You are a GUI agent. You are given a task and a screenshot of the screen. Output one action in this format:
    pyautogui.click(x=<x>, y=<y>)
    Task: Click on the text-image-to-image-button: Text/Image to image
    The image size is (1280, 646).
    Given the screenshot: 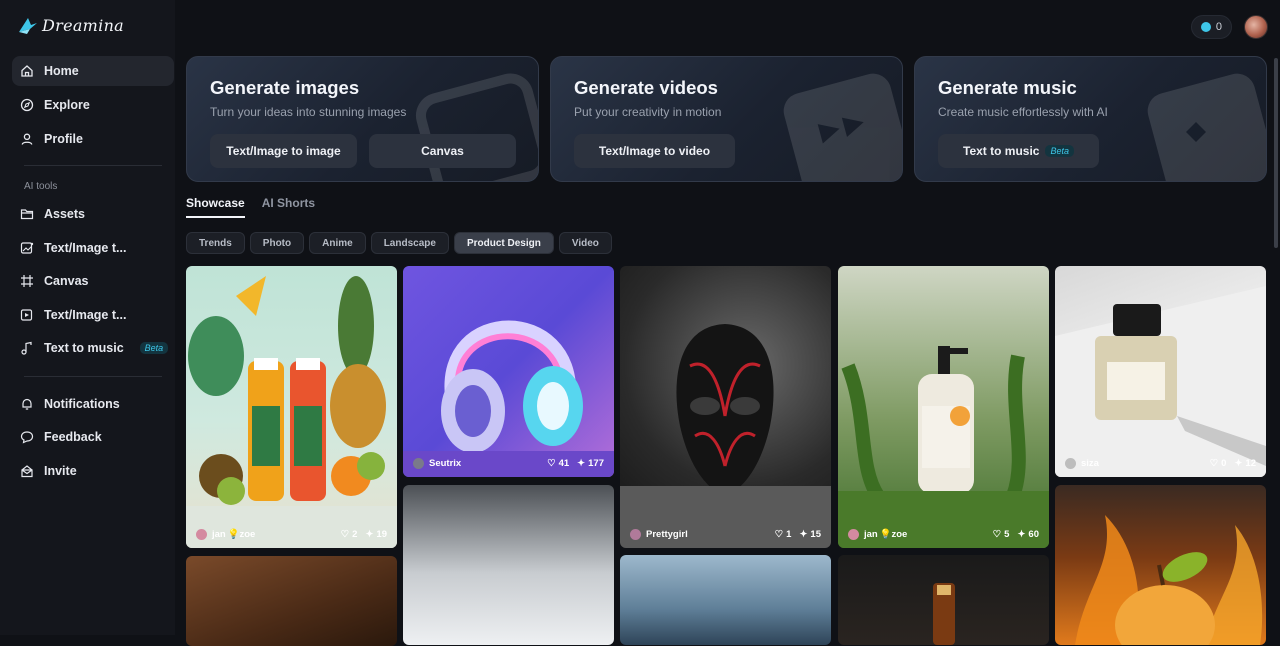 What is the action you would take?
    pyautogui.click(x=283, y=151)
    